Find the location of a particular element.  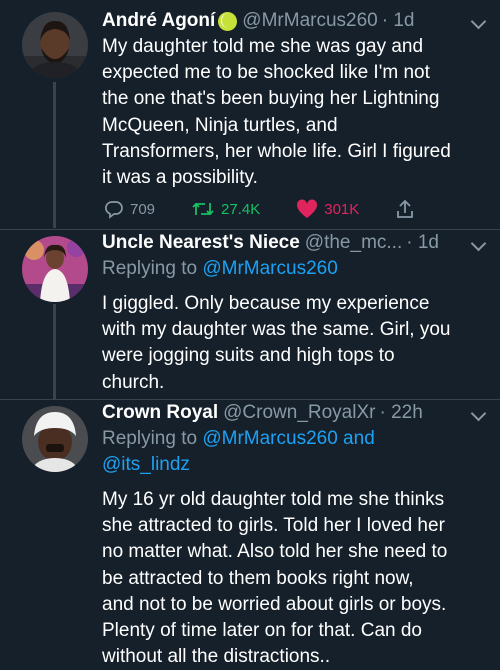

tweet-header: Uncle Nearest's Niece @the_mc... · 1d is located at coordinates (294, 243).